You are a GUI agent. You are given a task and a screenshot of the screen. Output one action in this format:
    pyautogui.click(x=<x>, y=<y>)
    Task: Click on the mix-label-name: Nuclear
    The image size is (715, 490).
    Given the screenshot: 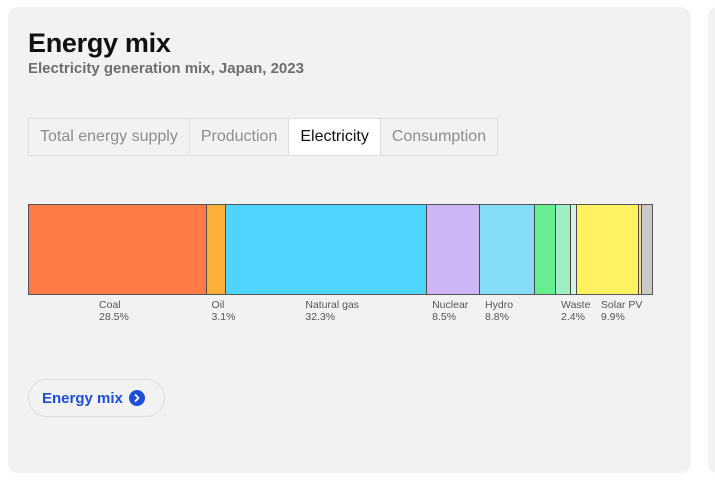 What is the action you would take?
    pyautogui.click(x=450, y=305)
    